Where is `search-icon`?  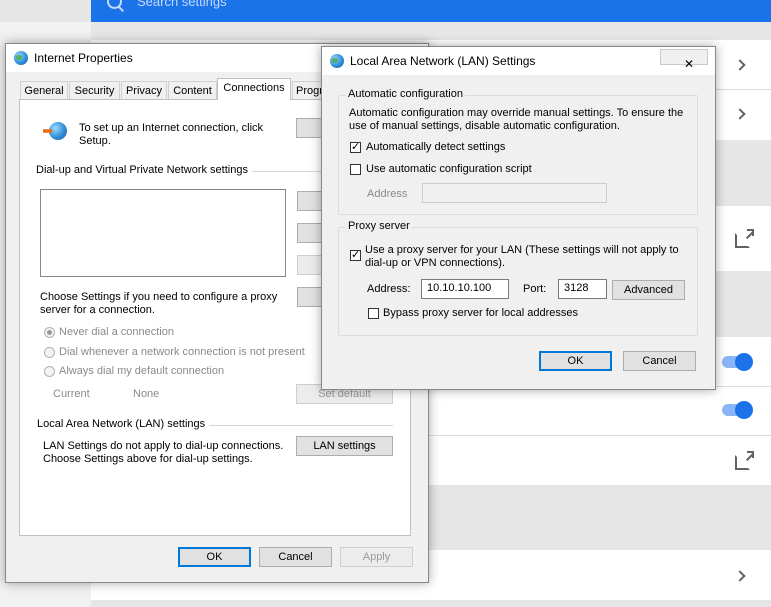
search-icon is located at coordinates (114, 4).